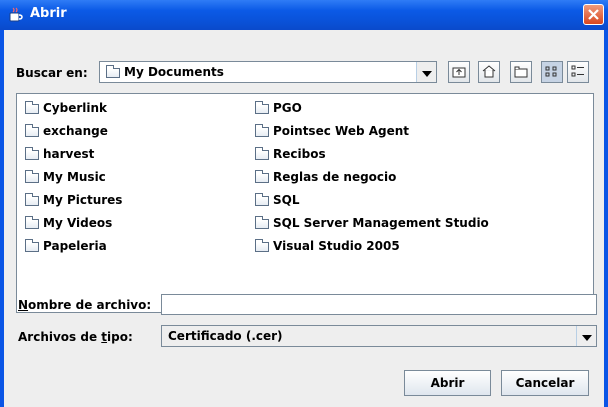 This screenshot has width=608, height=407. Describe the element at coordinates (545, 383) in the screenshot. I see `cancel-button: Cancelar` at that location.